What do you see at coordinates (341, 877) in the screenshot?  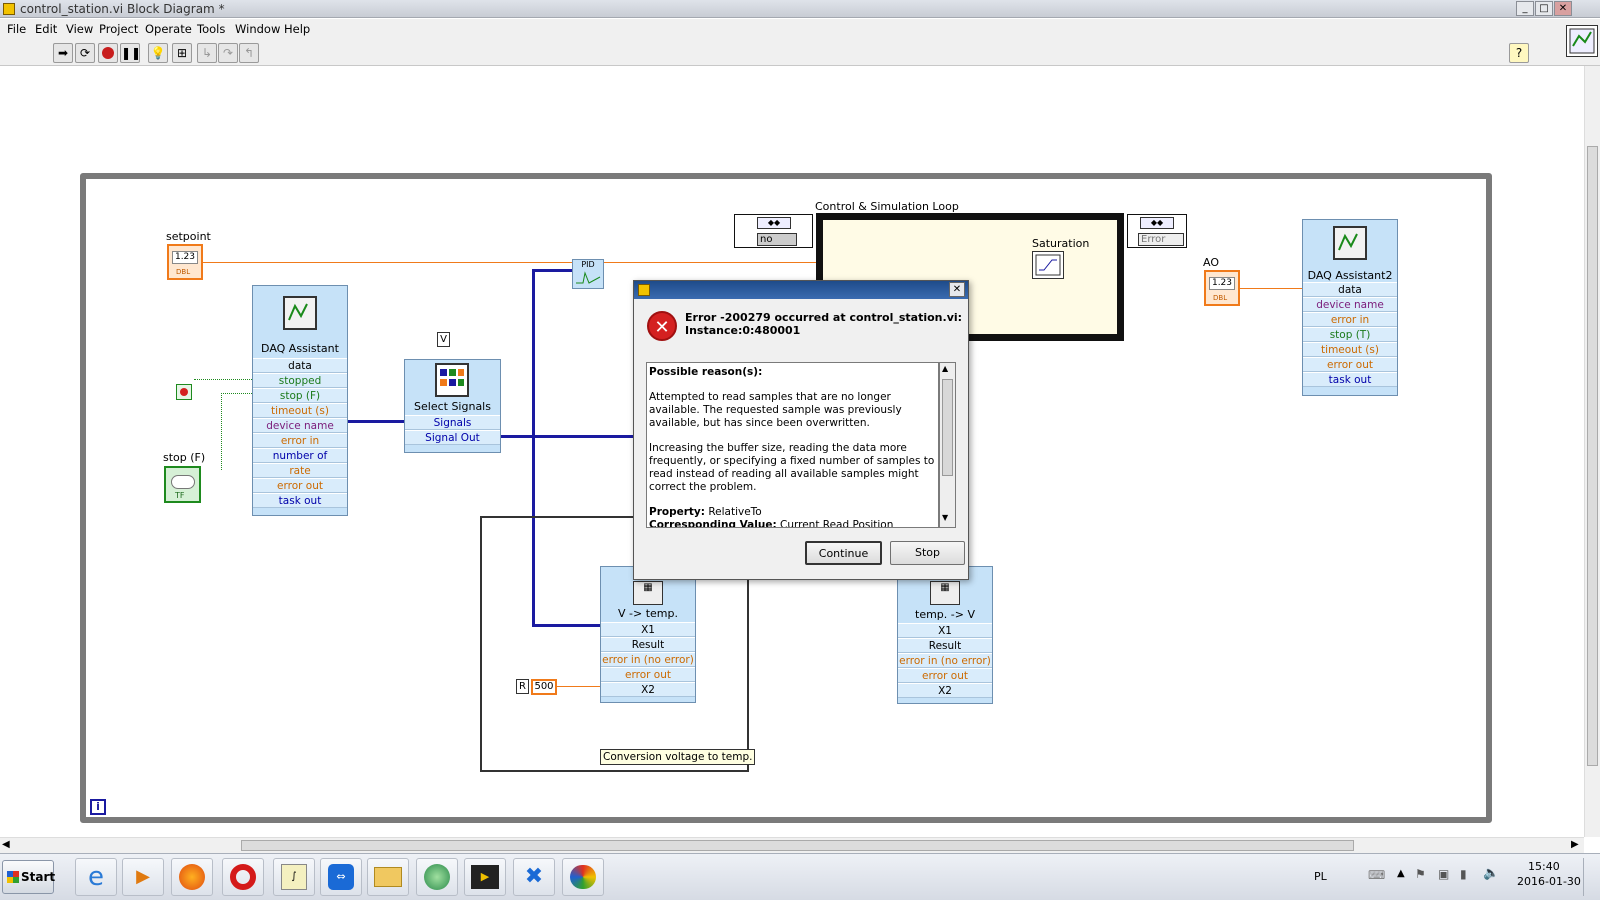 I see `teamviewer-icon: ⇔` at bounding box center [341, 877].